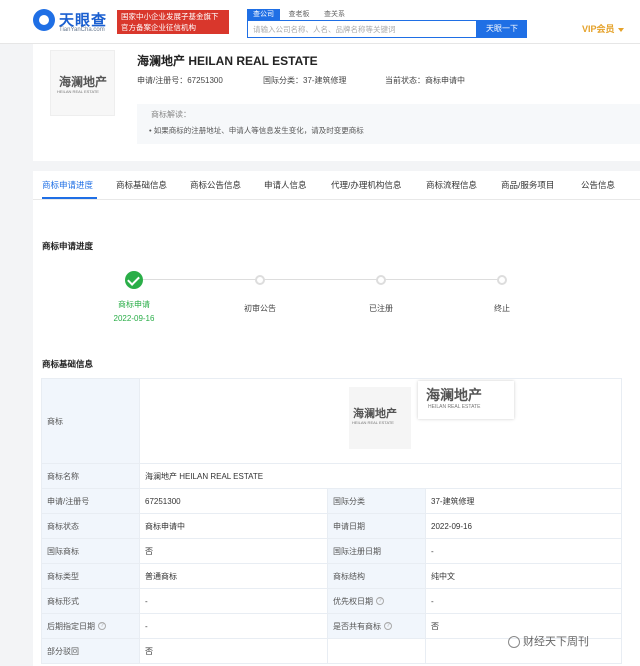  I want to click on interpretation-tip: • 如果商标的注册地址、申请人等信息发生变化，请及时变更商标, so click(256, 130).